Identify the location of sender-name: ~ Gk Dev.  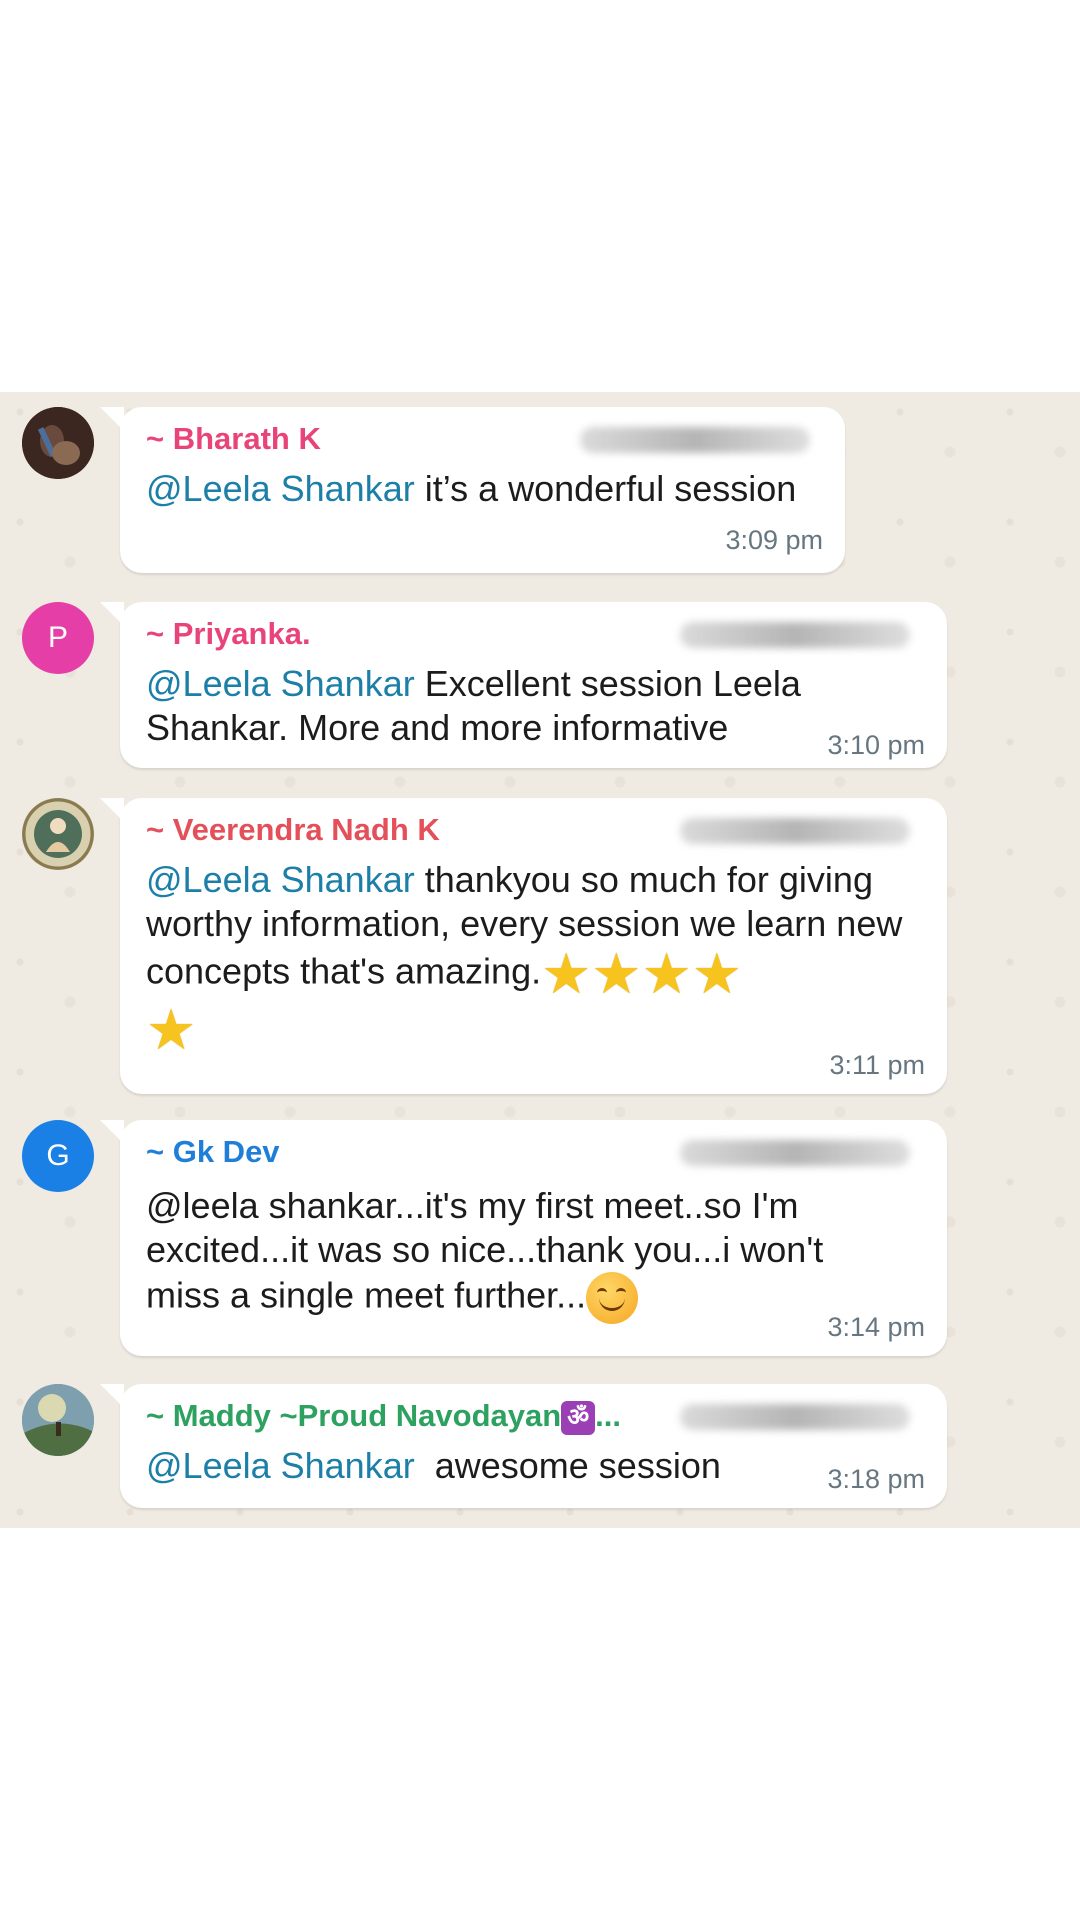
(213, 1152).